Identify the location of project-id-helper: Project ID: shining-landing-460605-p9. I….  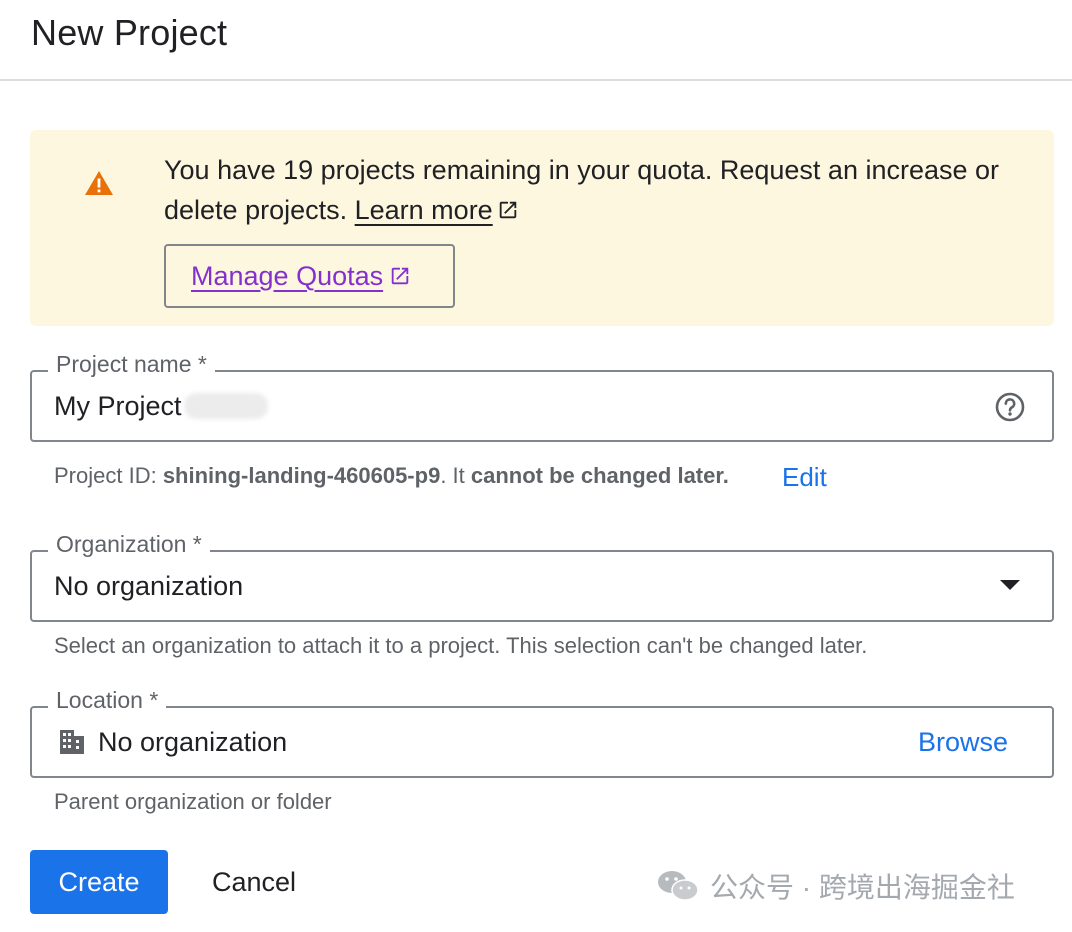
(391, 476).